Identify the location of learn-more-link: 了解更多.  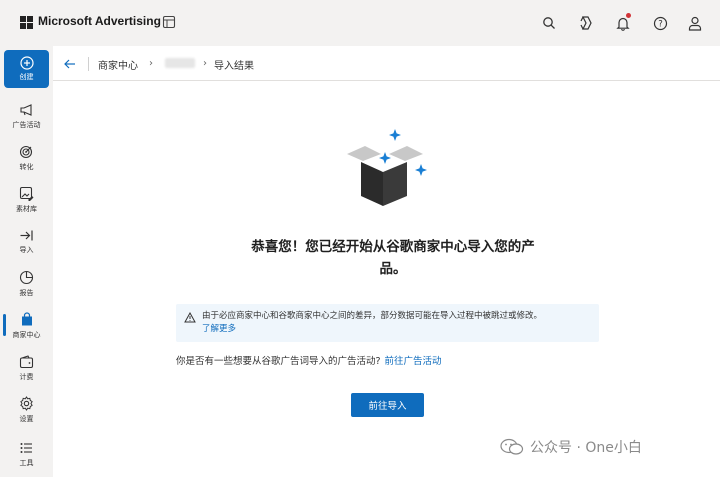
(219, 329).